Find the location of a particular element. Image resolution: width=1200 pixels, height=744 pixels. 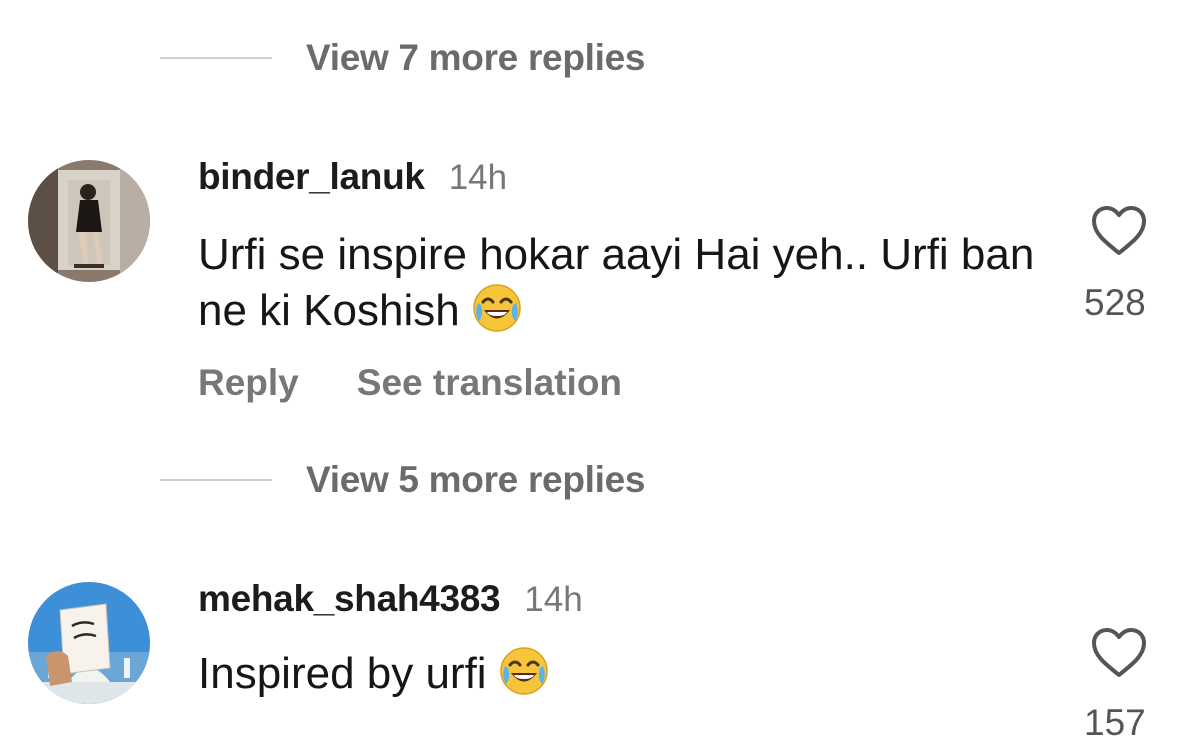

like-count: 157 is located at coordinates (1115, 722).